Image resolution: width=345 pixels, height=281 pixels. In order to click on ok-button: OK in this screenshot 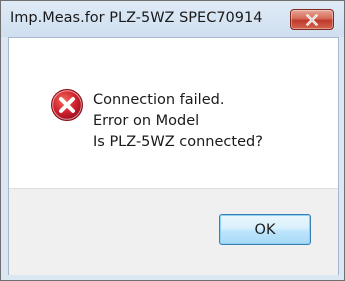, I will do `click(265, 229)`.